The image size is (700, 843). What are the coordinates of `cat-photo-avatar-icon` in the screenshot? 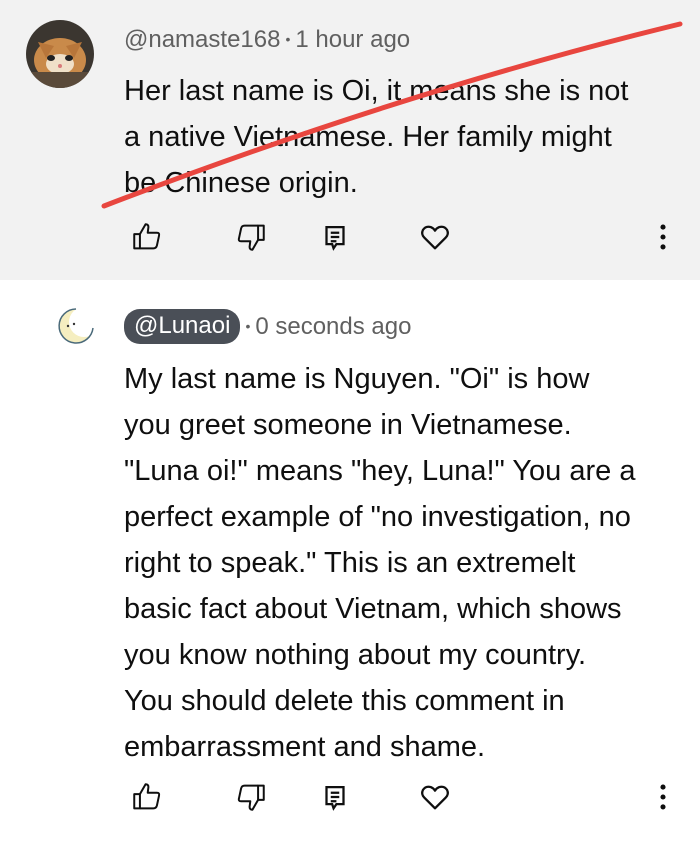 It's located at (60, 54).